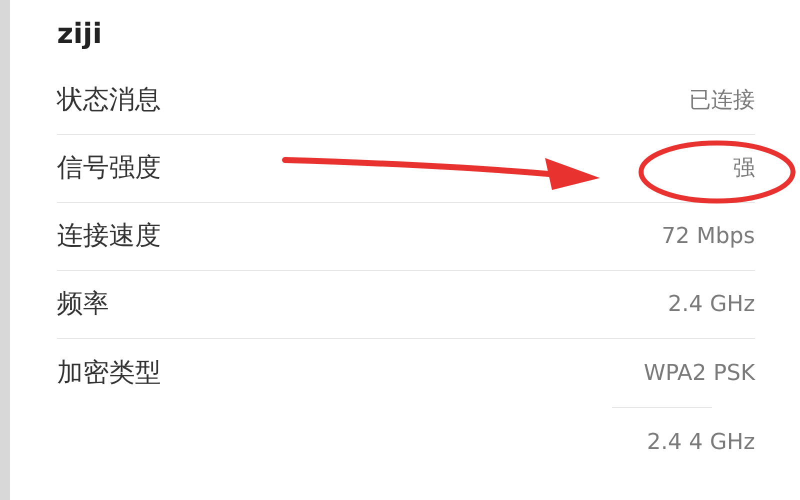 The image size is (800, 500). What do you see at coordinates (109, 168) in the screenshot?
I see `detail-label: 信号强度` at bounding box center [109, 168].